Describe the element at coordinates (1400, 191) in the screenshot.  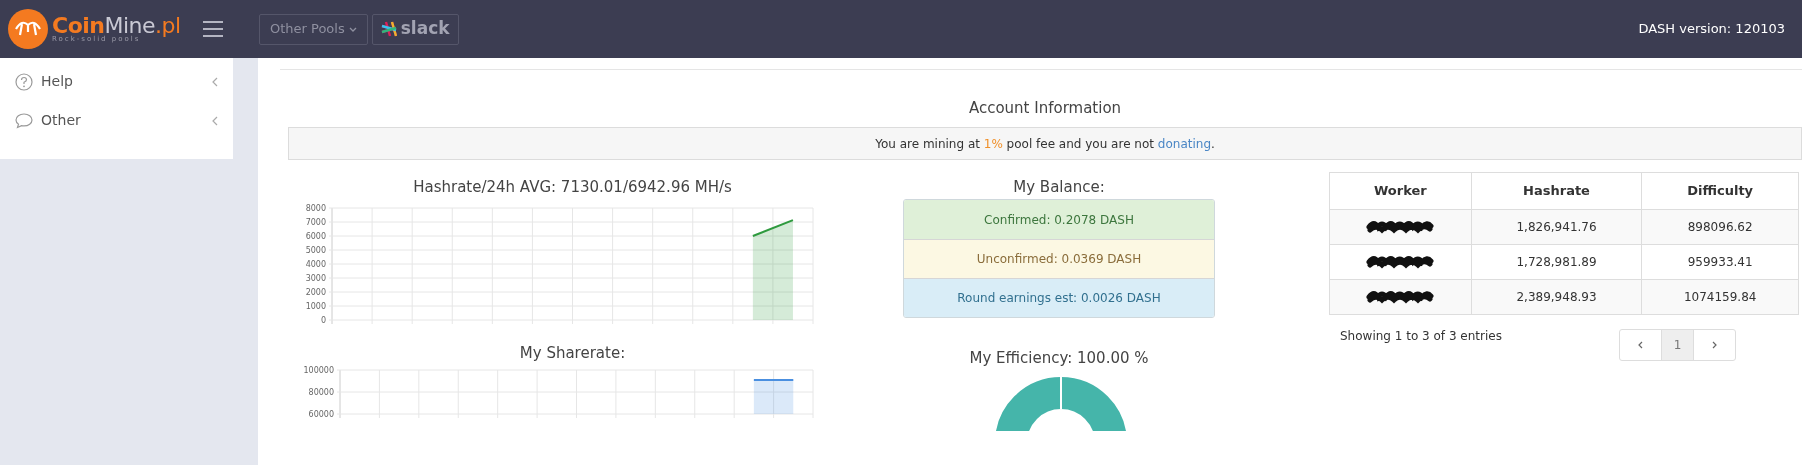
I see `column-header: Worker` at that location.